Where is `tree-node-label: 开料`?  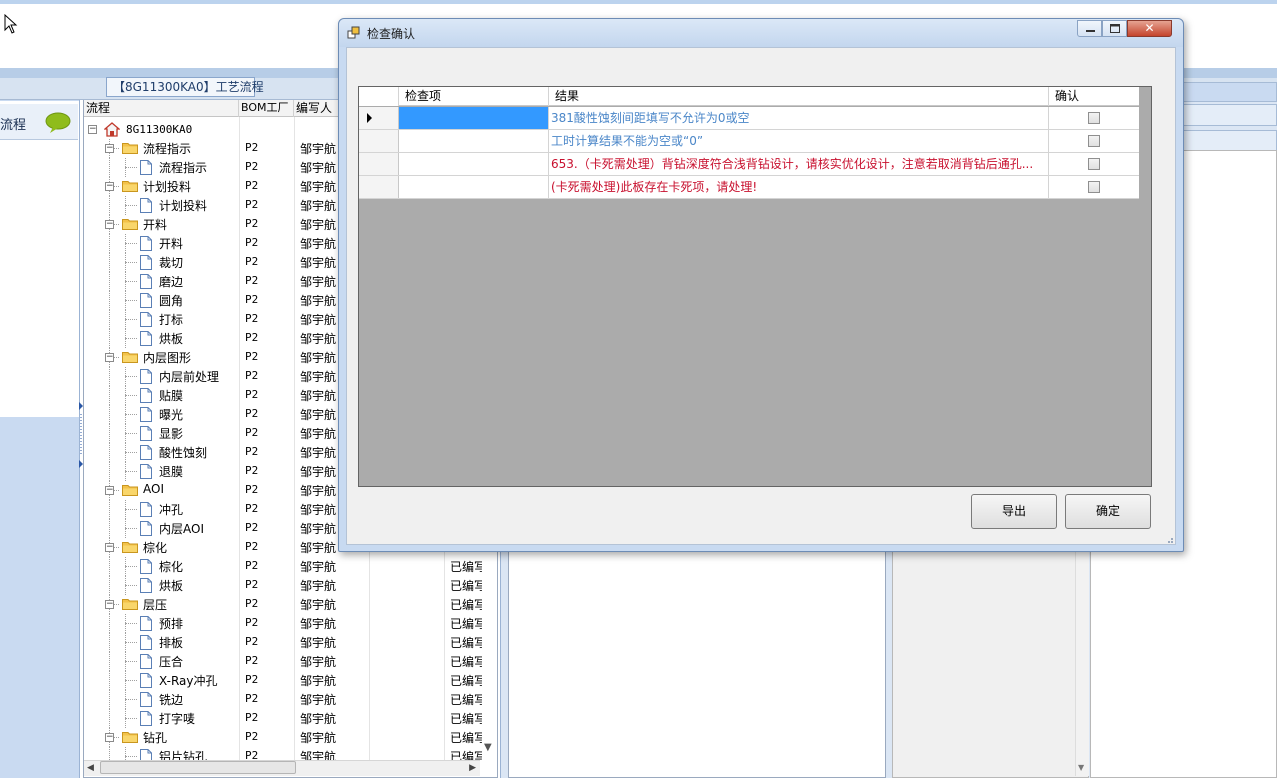
tree-node-label: 开料 is located at coordinates (171, 244).